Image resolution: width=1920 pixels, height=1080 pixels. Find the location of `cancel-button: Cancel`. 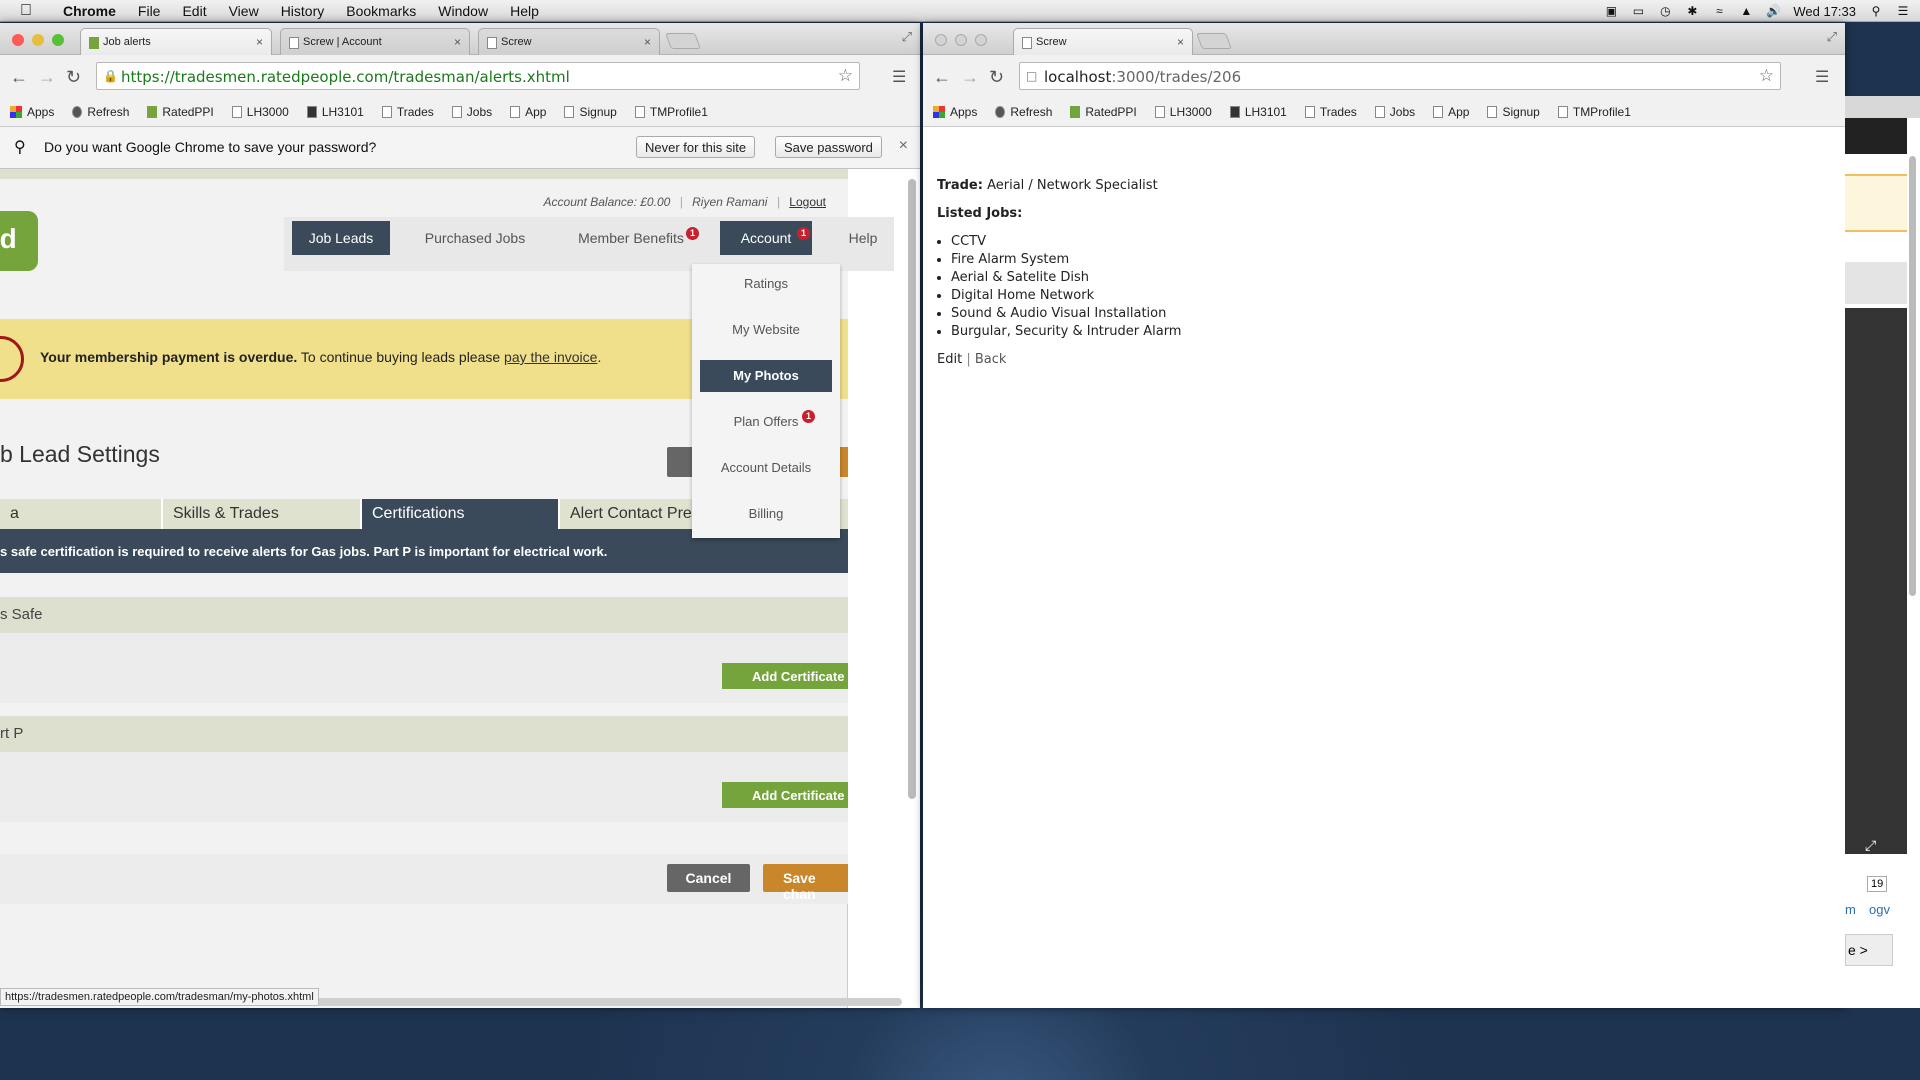

cancel-button: Cancel is located at coordinates (708, 878).